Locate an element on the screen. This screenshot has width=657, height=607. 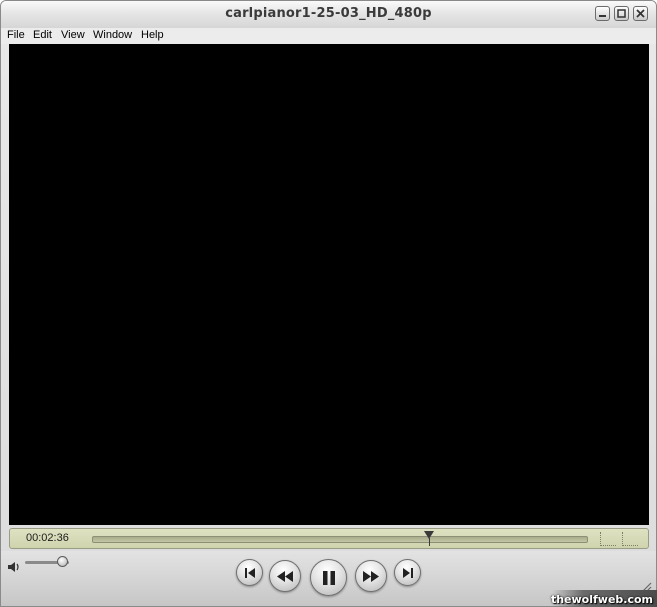
minimize-button is located at coordinates (602, 13).